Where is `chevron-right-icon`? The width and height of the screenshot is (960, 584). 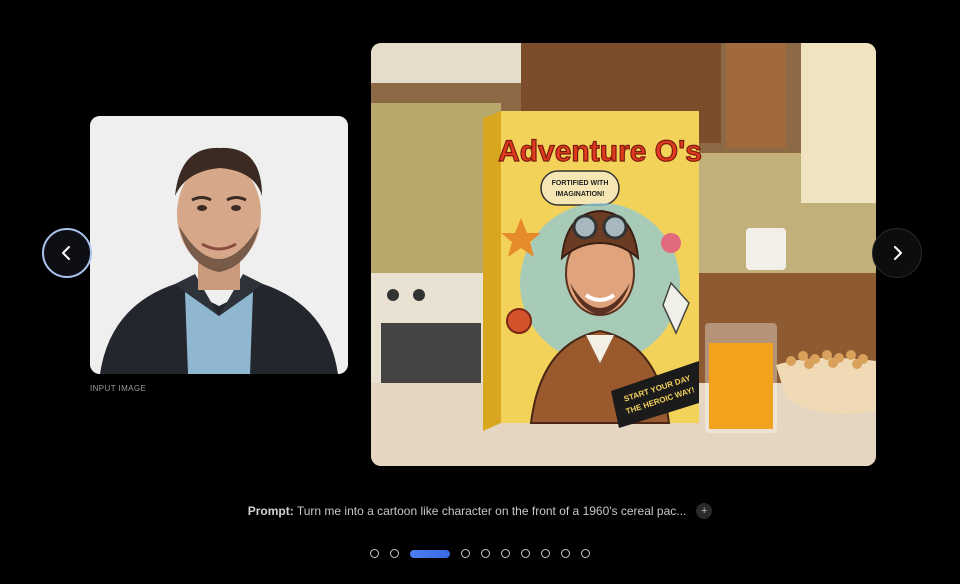 chevron-right-icon is located at coordinates (898, 253).